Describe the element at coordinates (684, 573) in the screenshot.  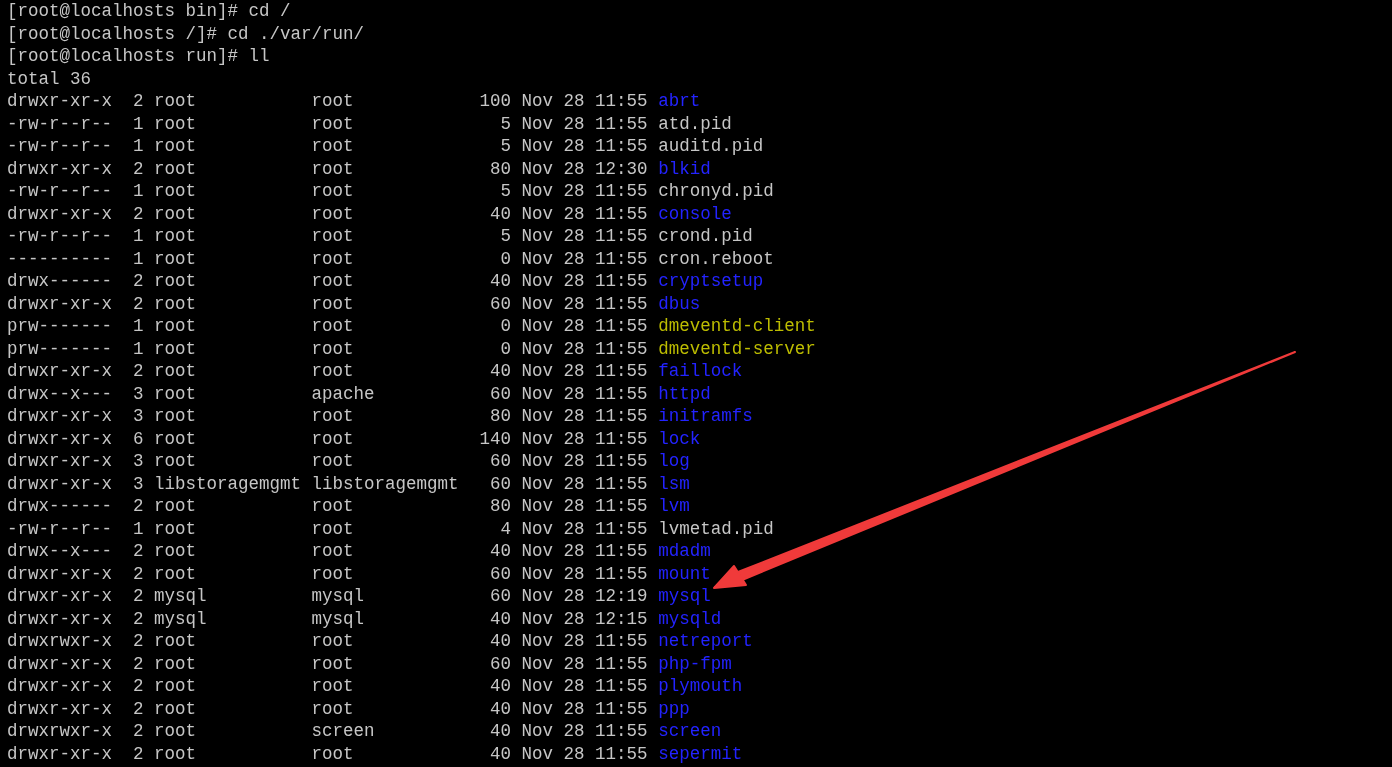
I see `file-name: mount` at that location.